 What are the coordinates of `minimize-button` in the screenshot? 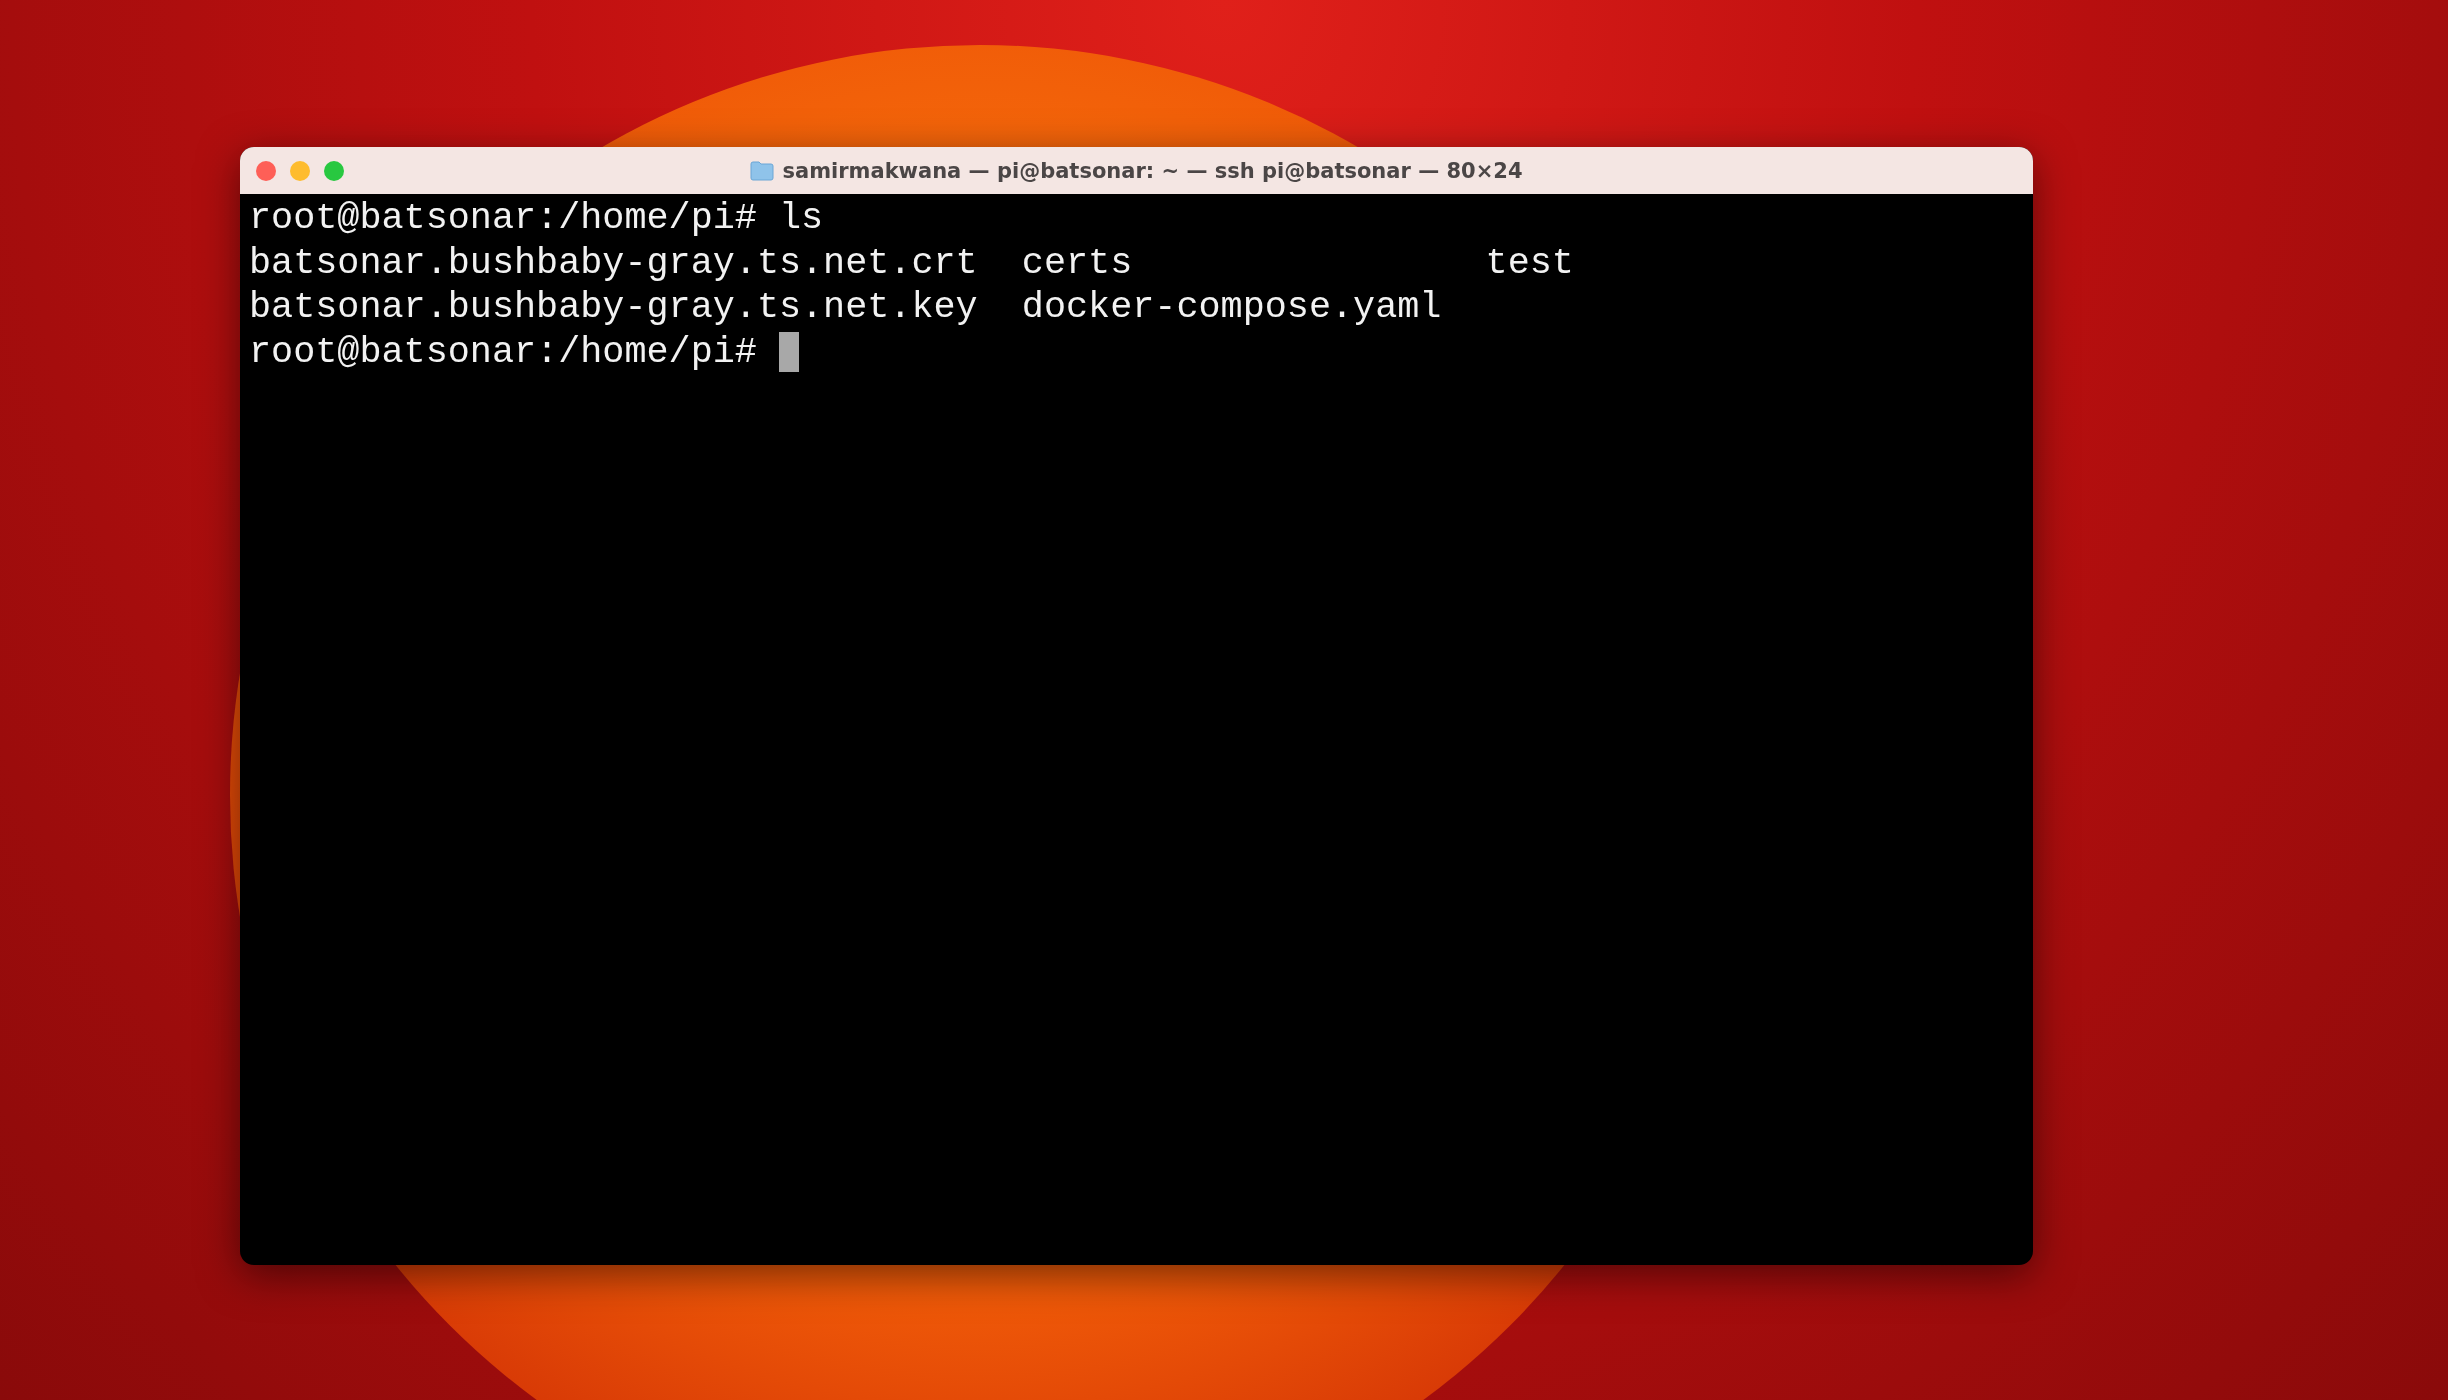 It's located at (300, 170).